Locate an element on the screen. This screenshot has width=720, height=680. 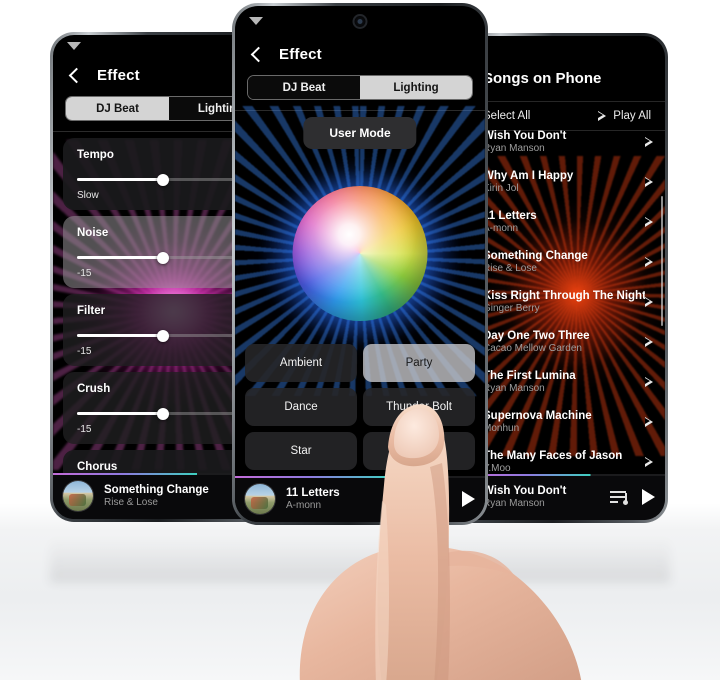
center-segmented-tabs: DJ Beat Lighting is located at coordinates (360, 87).